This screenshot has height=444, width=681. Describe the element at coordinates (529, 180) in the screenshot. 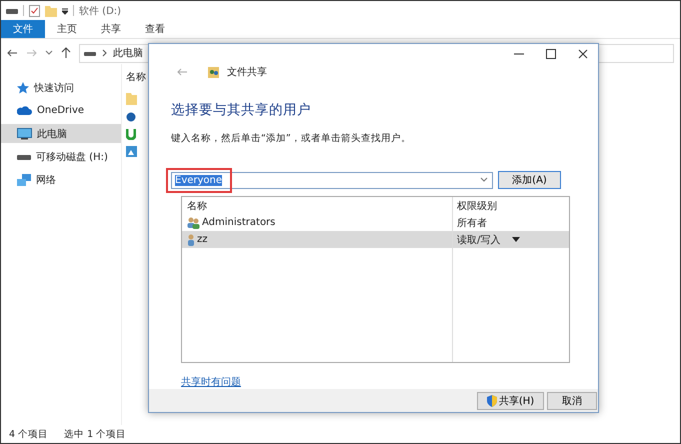

I see `add-button: 添加(A)` at that location.